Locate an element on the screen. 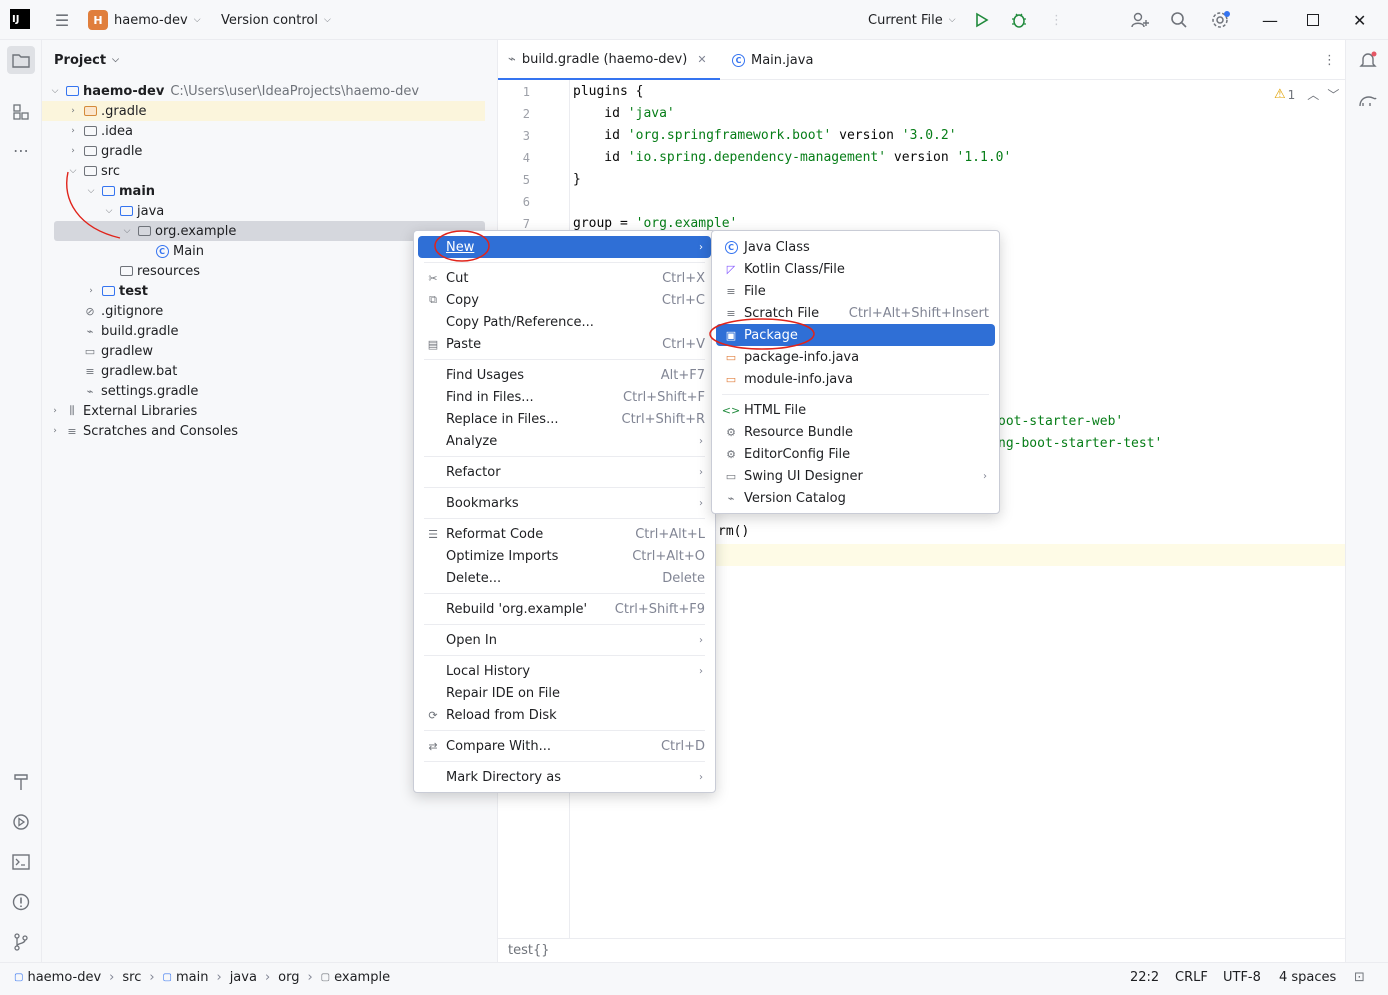  caret-position: 22:2 is located at coordinates (1144, 977).